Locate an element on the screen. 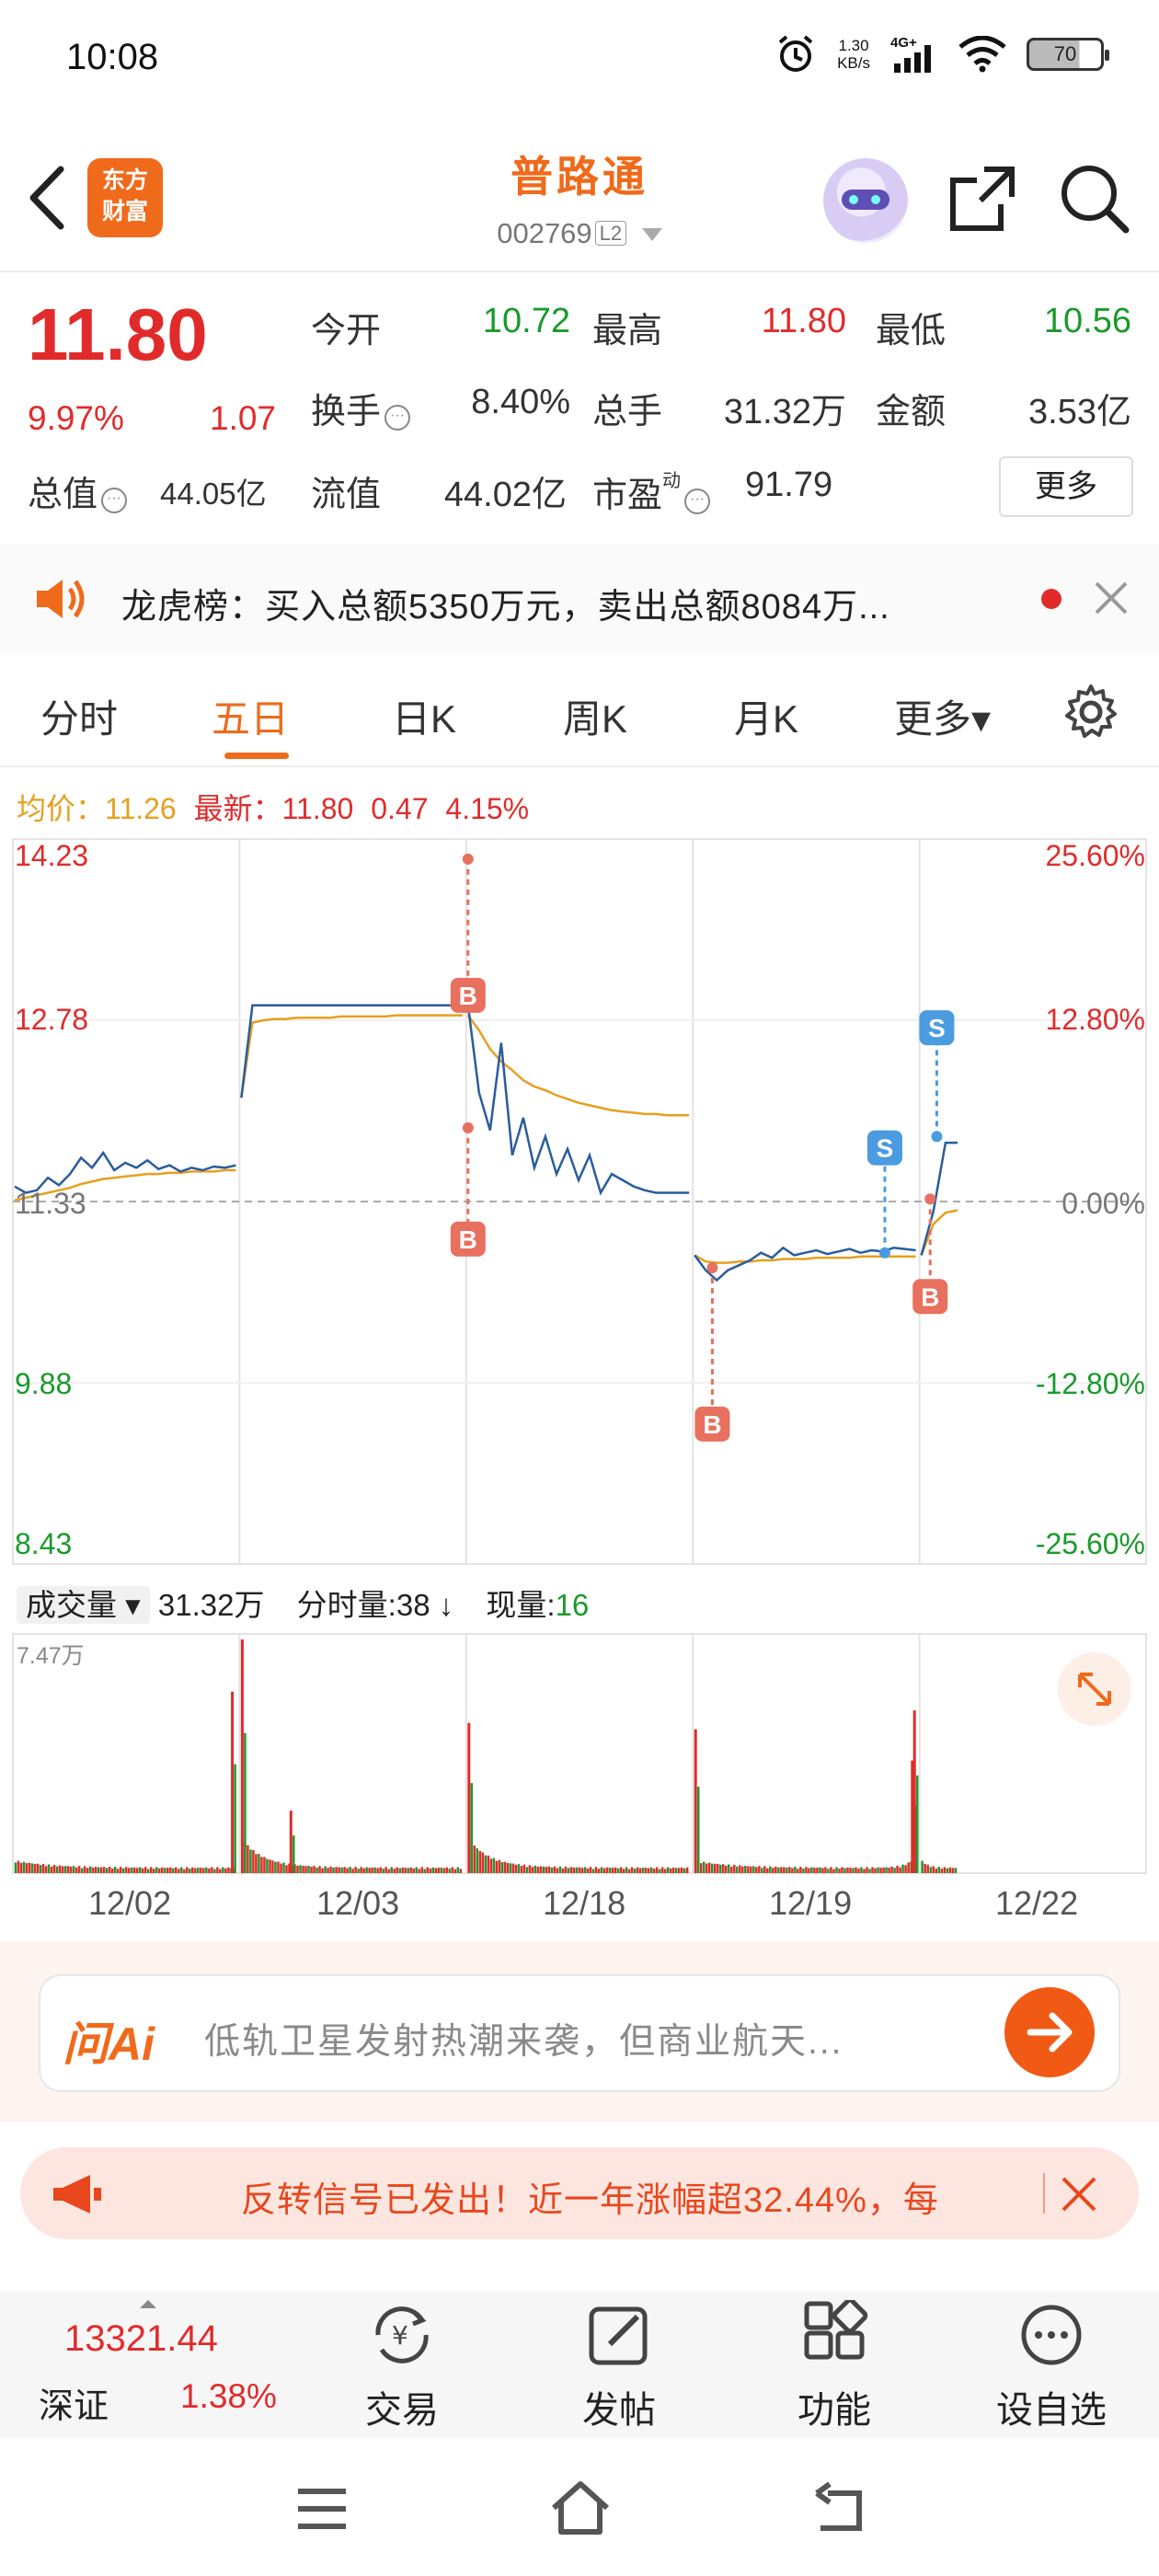 The height and width of the screenshot is (2576, 1159). y-tick-right: -25.60% is located at coordinates (1090, 1543).